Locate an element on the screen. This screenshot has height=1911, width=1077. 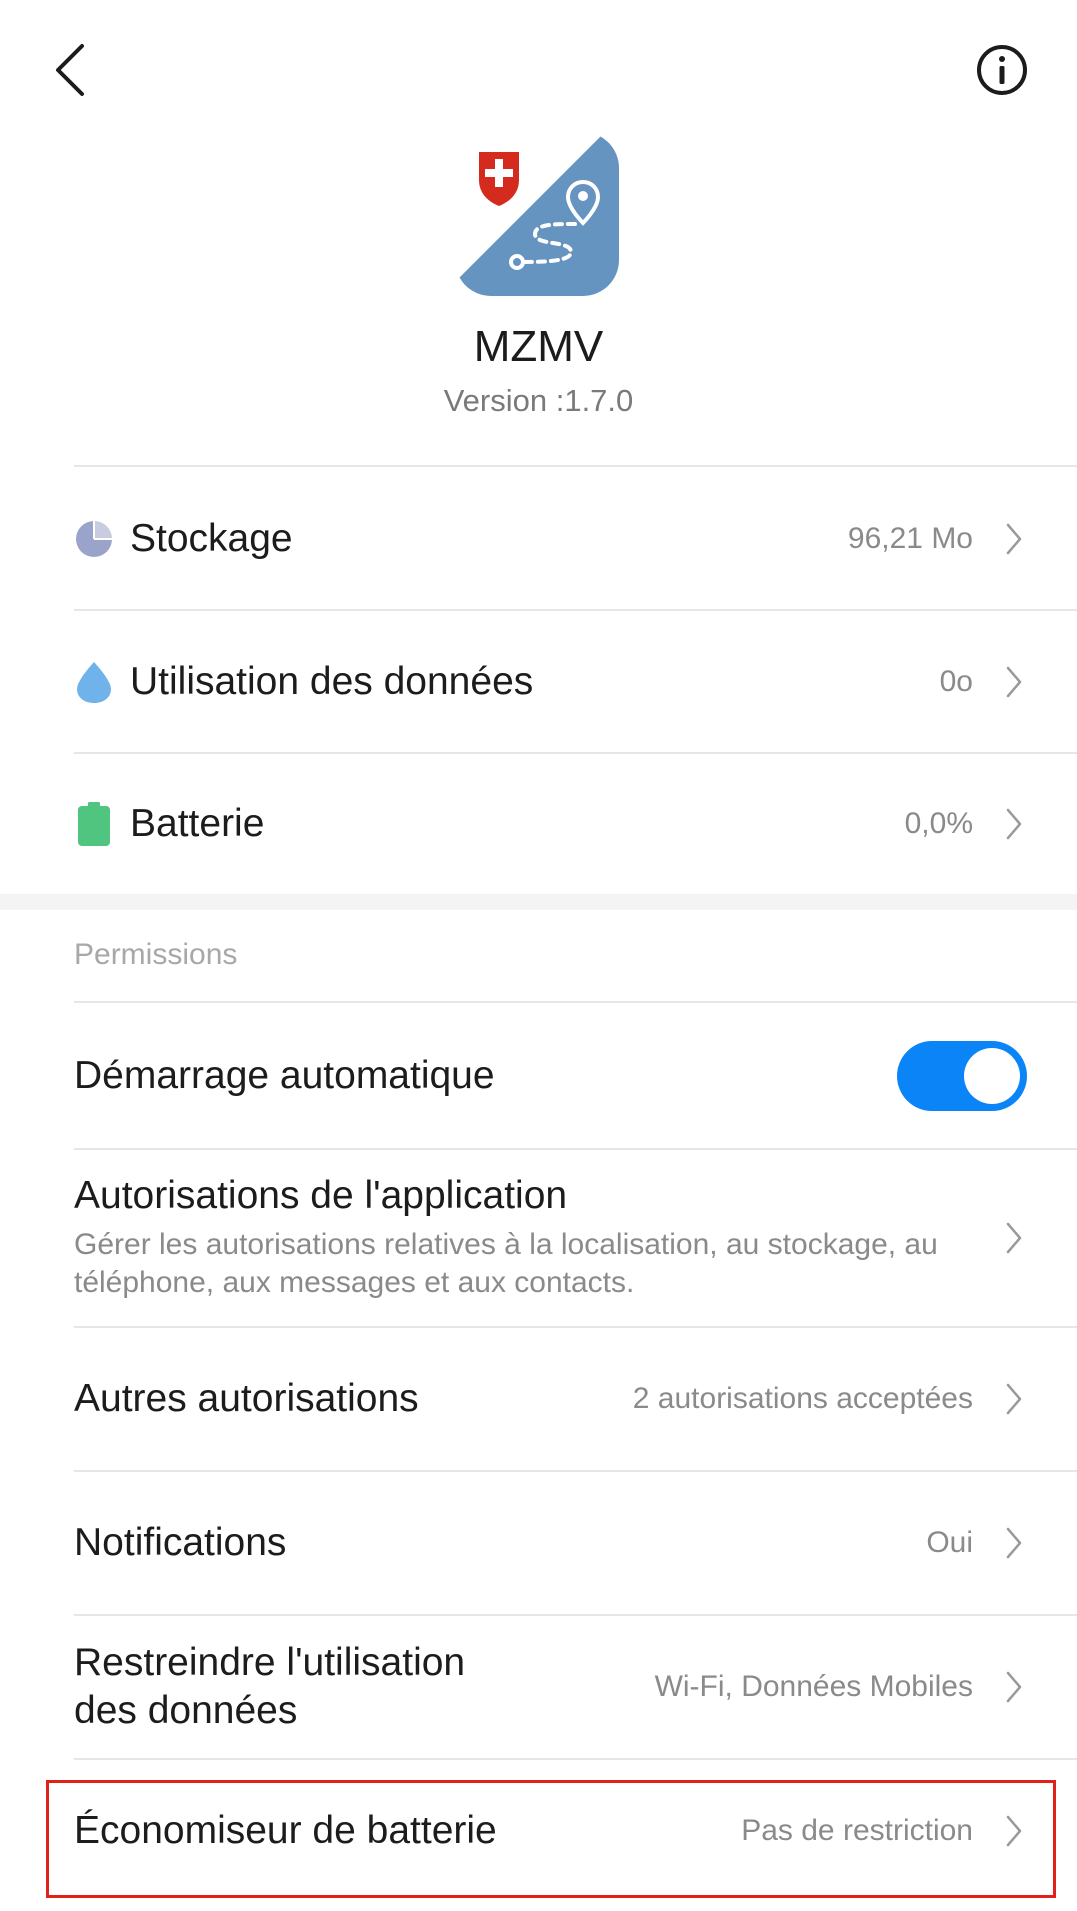
battery-value: 0,0% is located at coordinates (938, 823).